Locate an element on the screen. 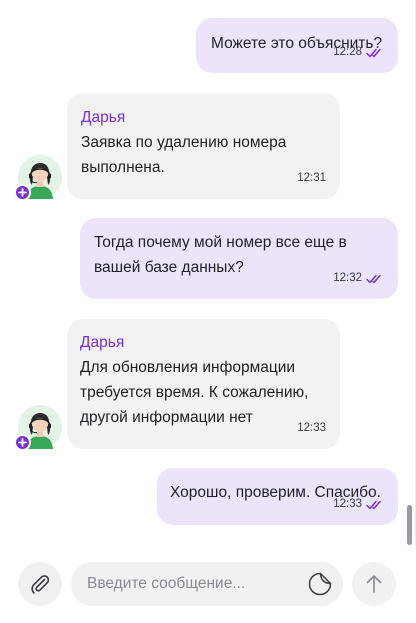 This screenshot has height=623, width=416. message-meta: 12:28 is located at coordinates (358, 52).